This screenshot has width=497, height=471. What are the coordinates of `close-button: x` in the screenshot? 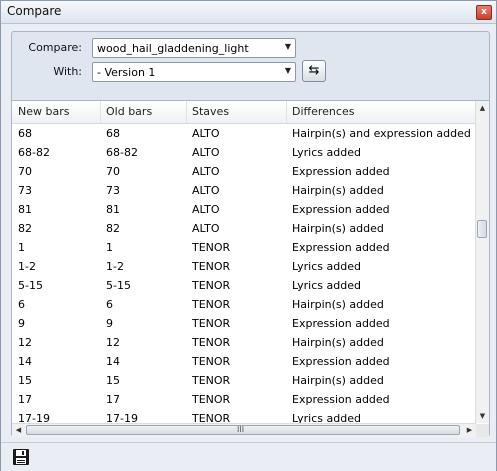 It's located at (484, 12).